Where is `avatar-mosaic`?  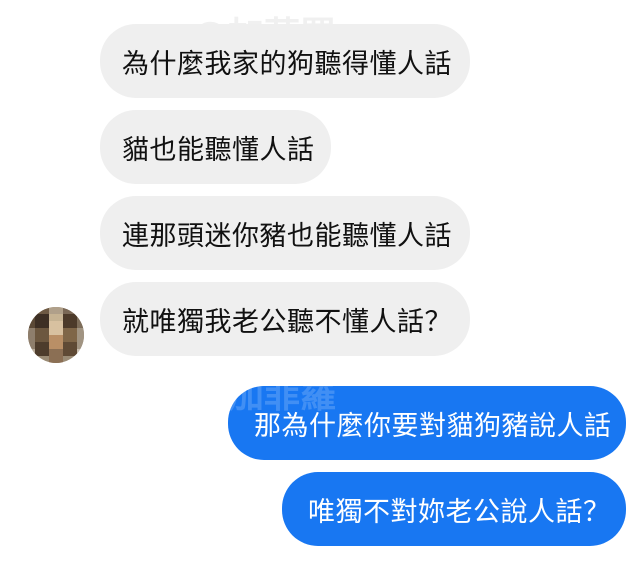
avatar-mosaic is located at coordinates (56, 335).